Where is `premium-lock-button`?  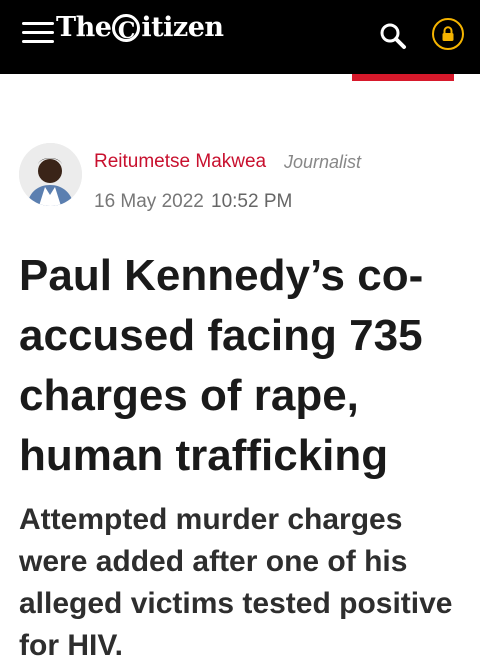 premium-lock-button is located at coordinates (448, 34).